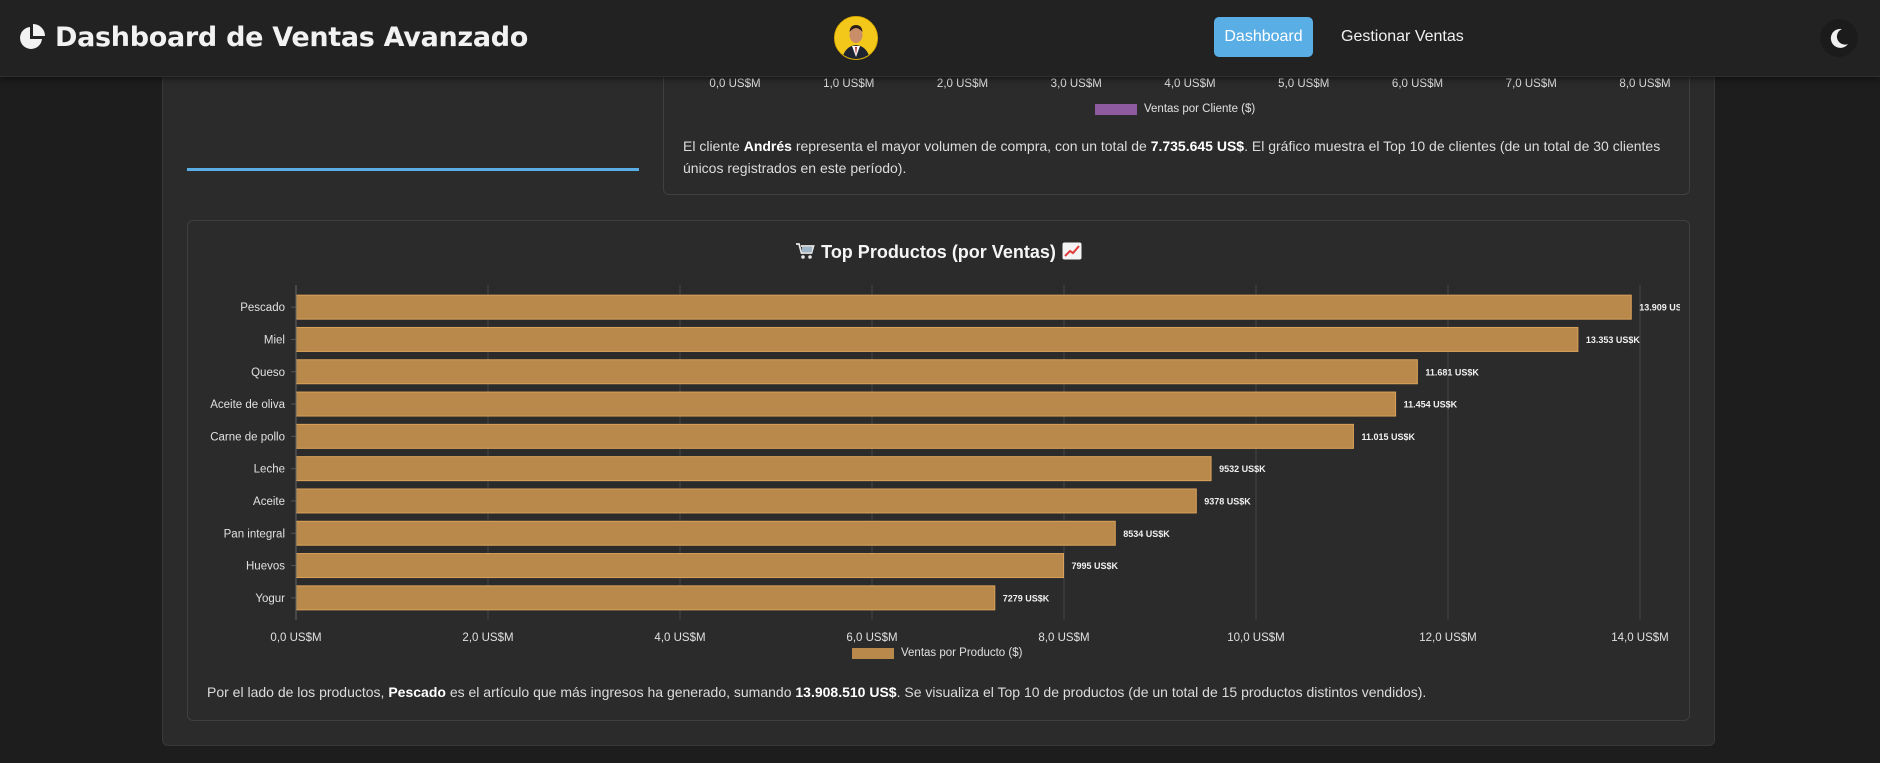  I want to click on product-summary-part: Por el lado de los productos,, so click(298, 692).